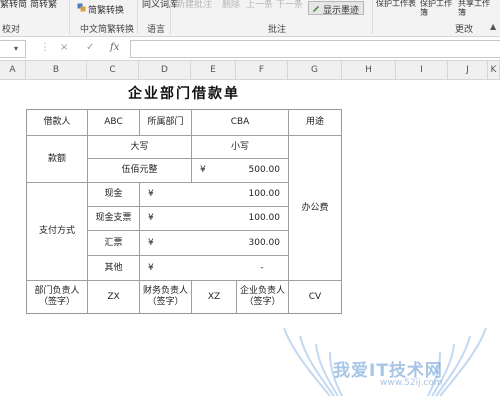 Image resolution: width=500 pixels, height=401 pixels. I want to click on column-header-e: E, so click(213, 70).